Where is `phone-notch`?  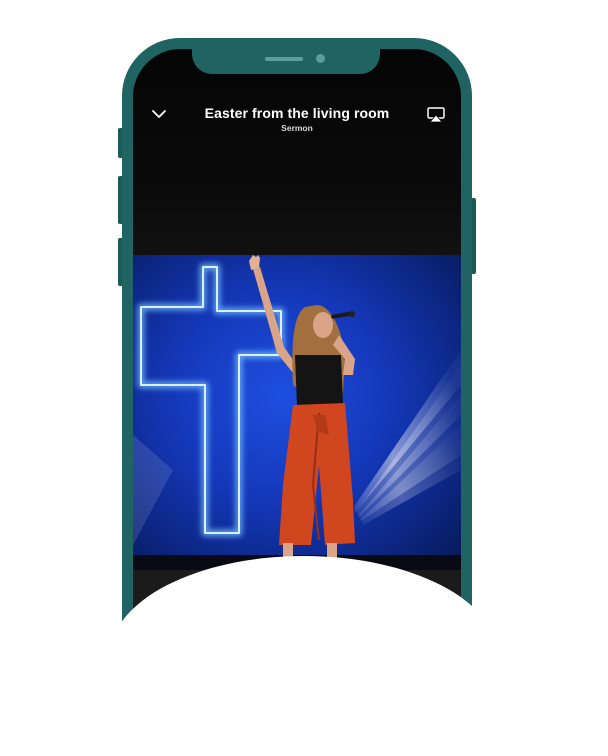
phone-notch is located at coordinates (286, 56).